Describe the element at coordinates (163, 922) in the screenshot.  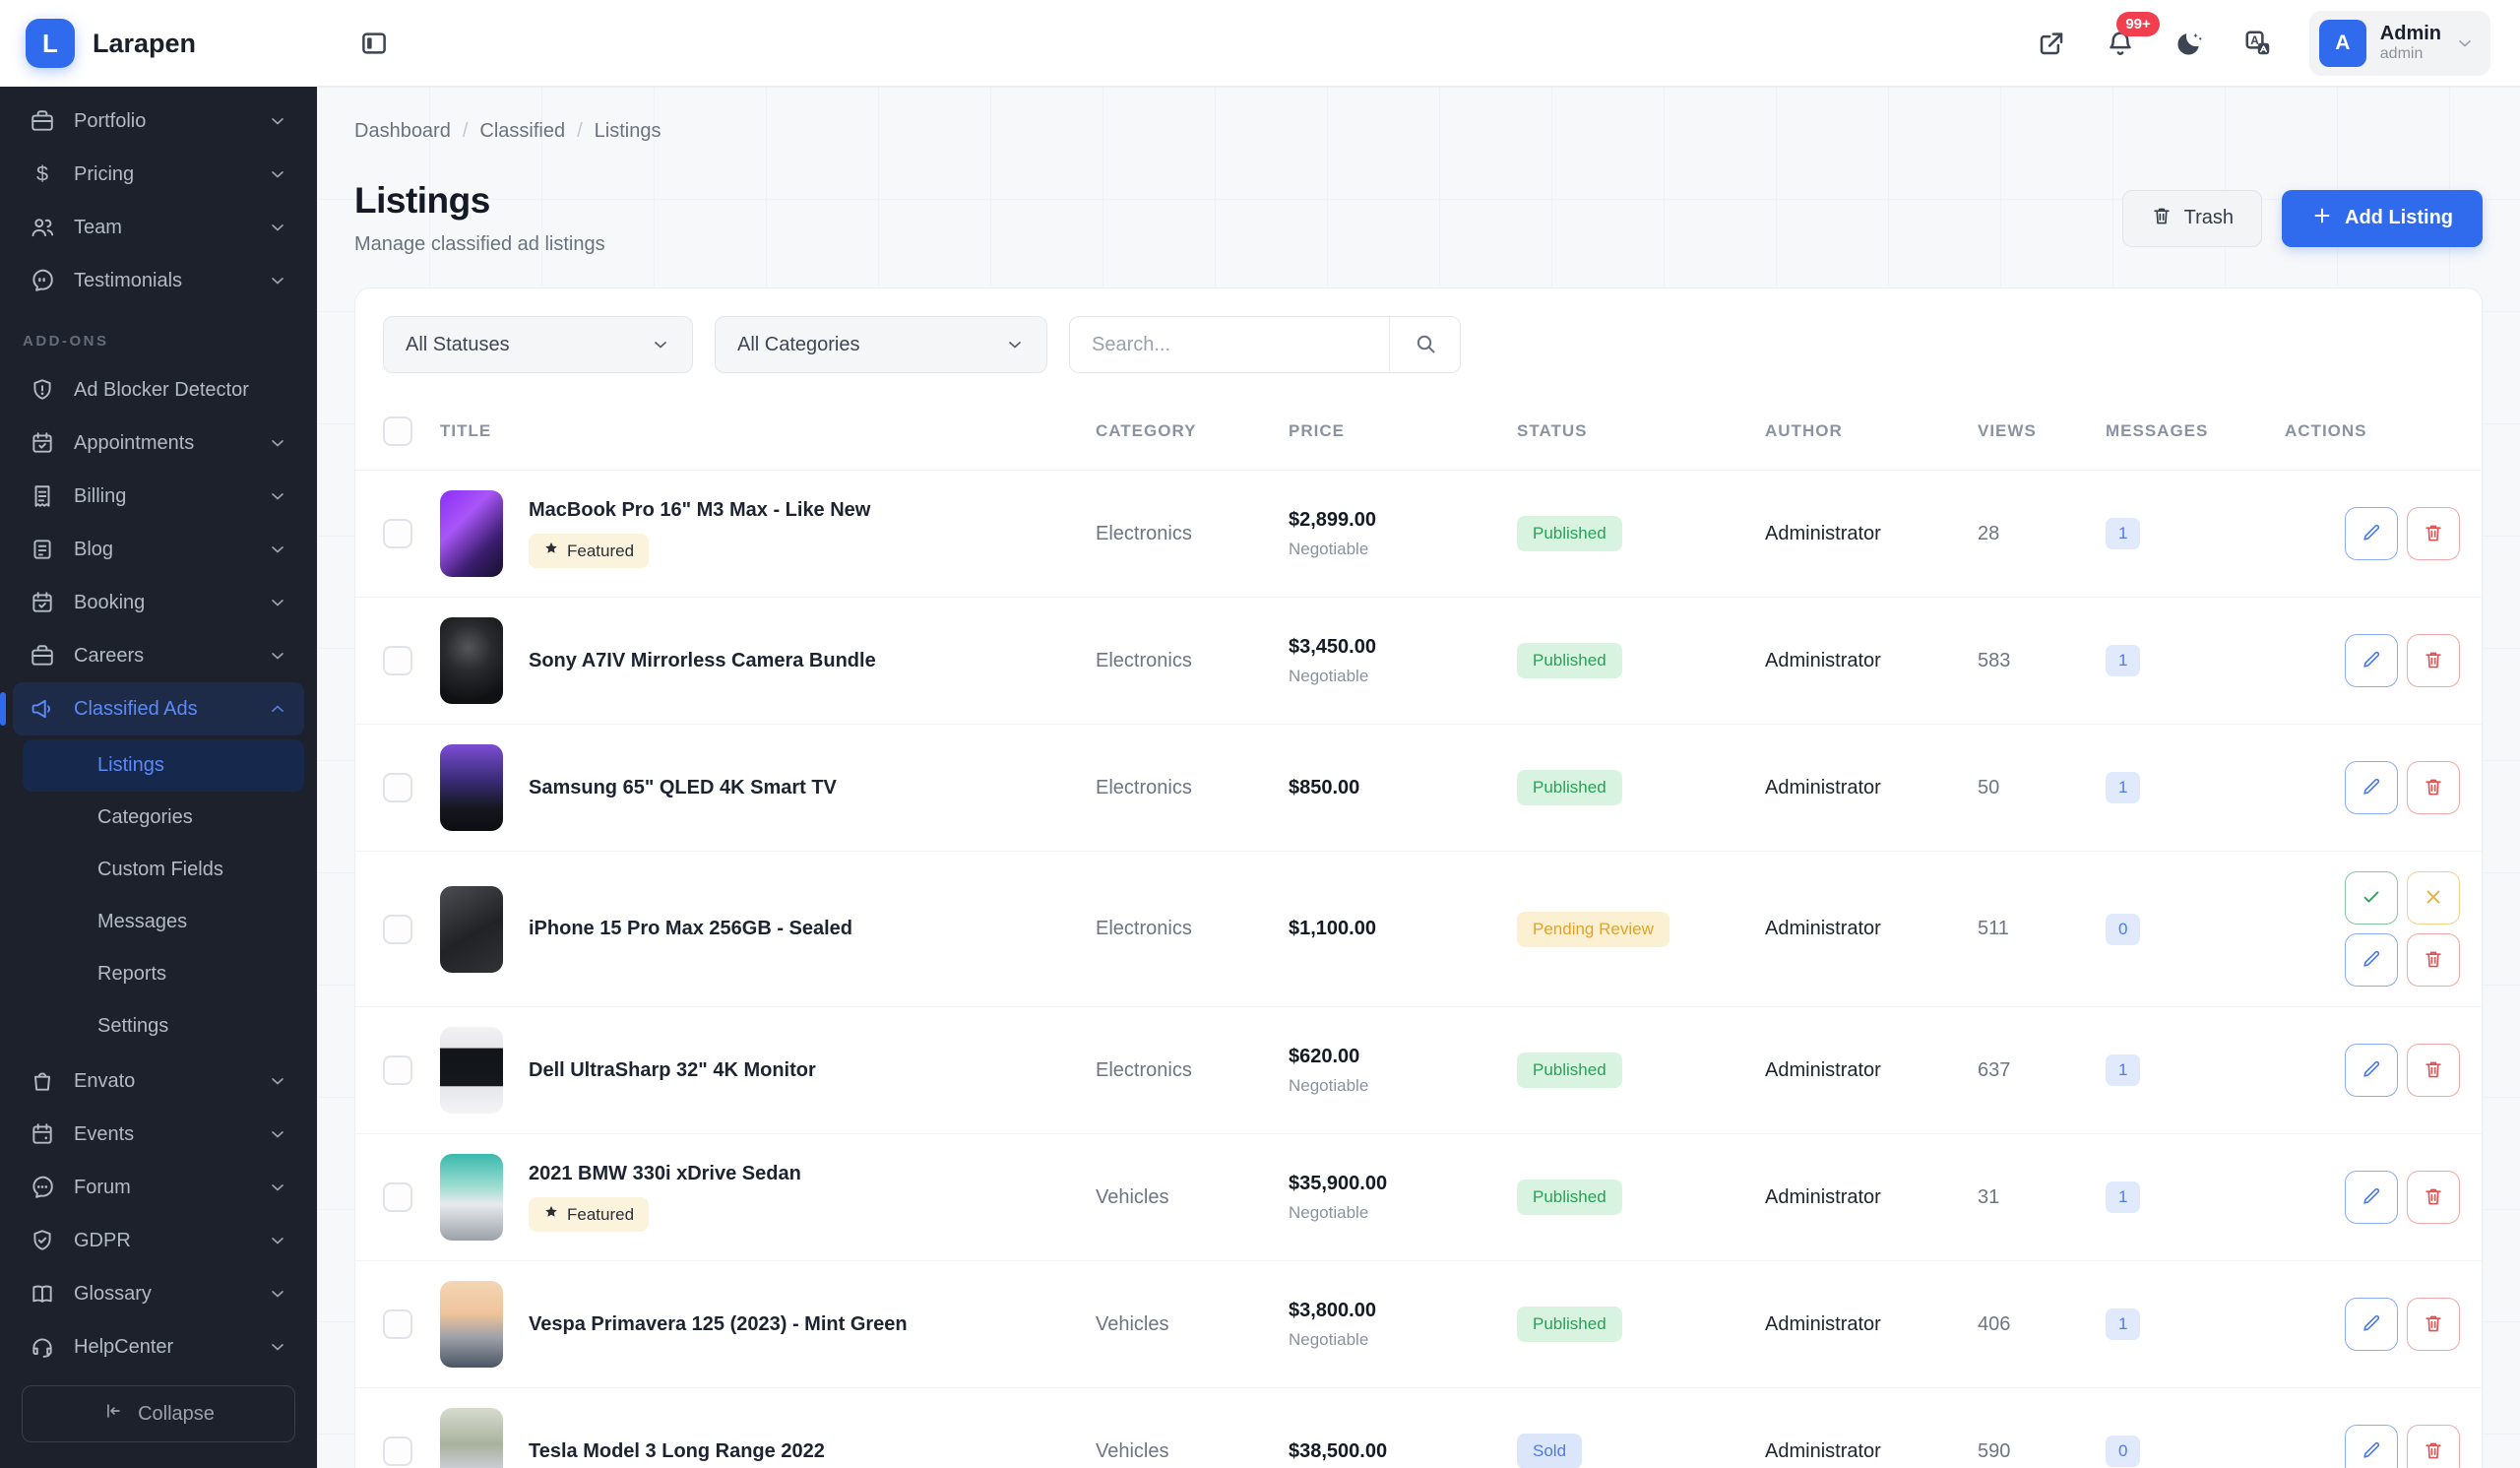
I see `sidebar-subitem-messages: Messages` at that location.